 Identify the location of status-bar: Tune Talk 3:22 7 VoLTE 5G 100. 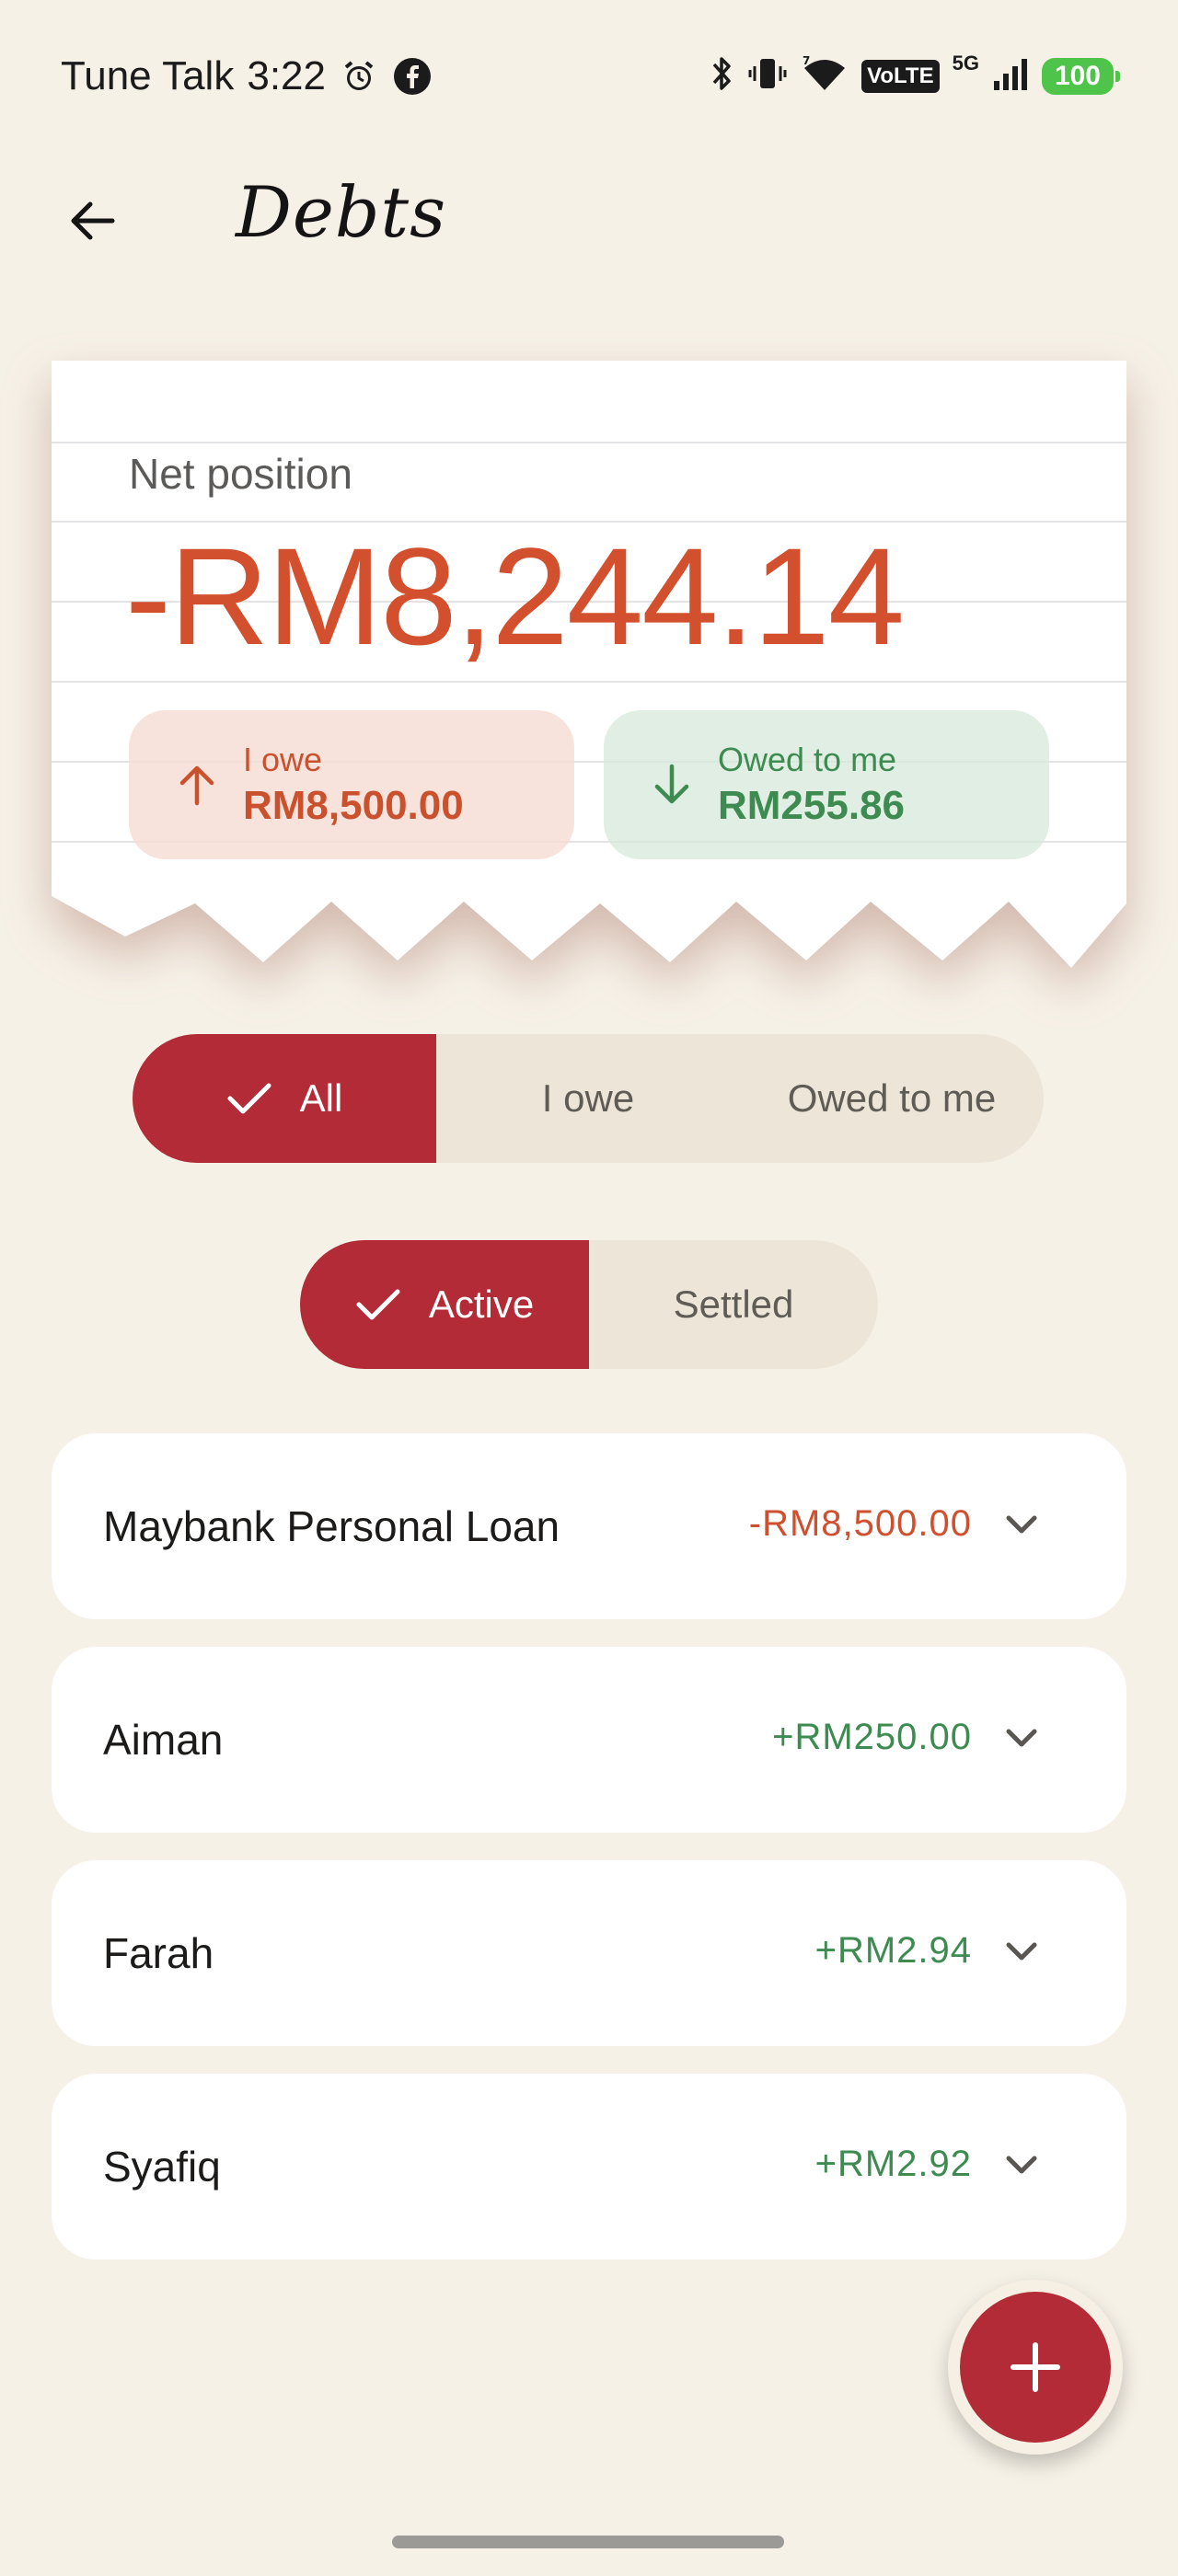
(589, 78).